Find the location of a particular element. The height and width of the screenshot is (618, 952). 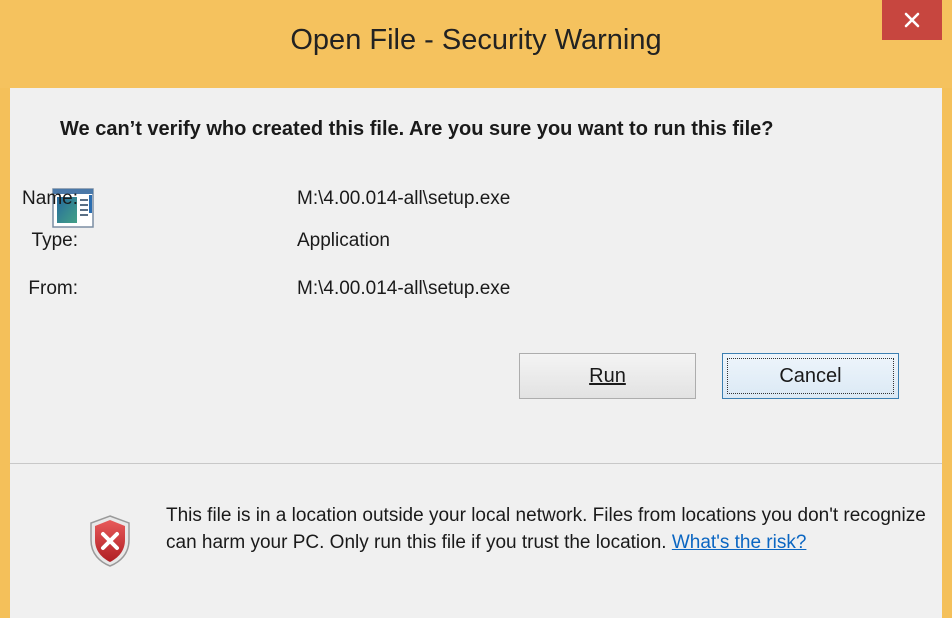

title-bar: Open File - Security Warning is located at coordinates (476, 44).